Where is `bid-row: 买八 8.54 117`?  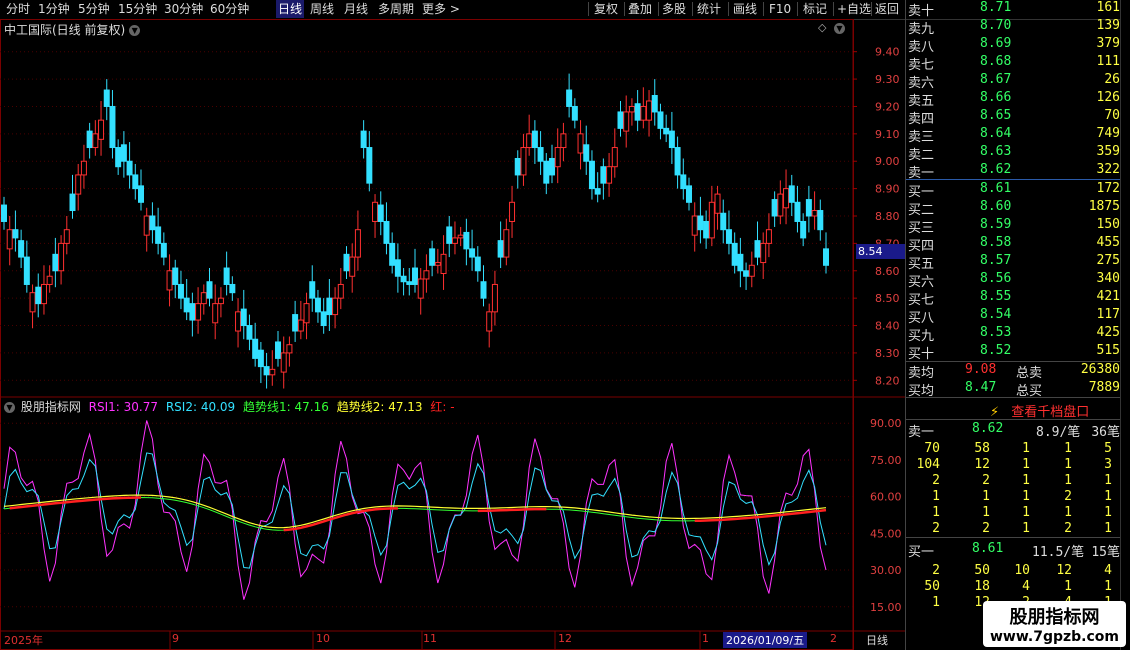
bid-row: 买八 8.54 117 is located at coordinates (1014, 316).